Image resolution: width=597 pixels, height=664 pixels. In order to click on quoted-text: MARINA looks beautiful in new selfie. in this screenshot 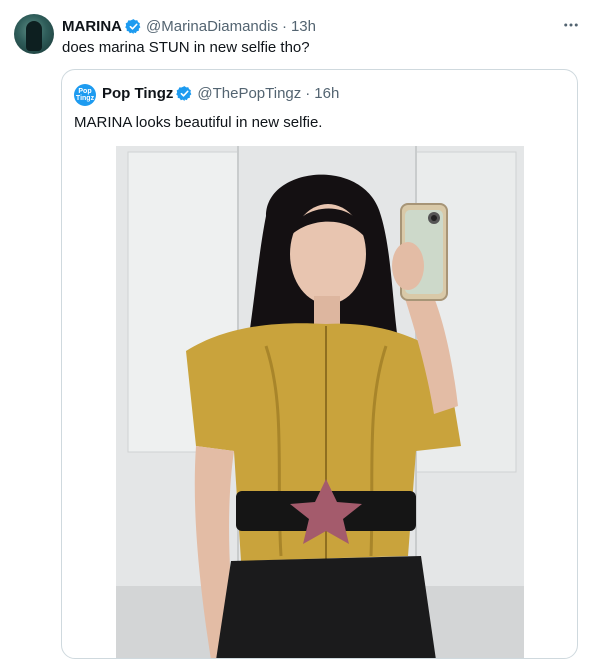, I will do `click(198, 122)`.